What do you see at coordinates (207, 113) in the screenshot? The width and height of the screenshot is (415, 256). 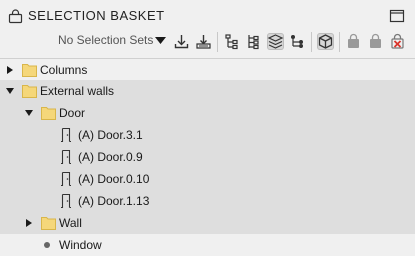 I see `tree-item-door: Door` at bounding box center [207, 113].